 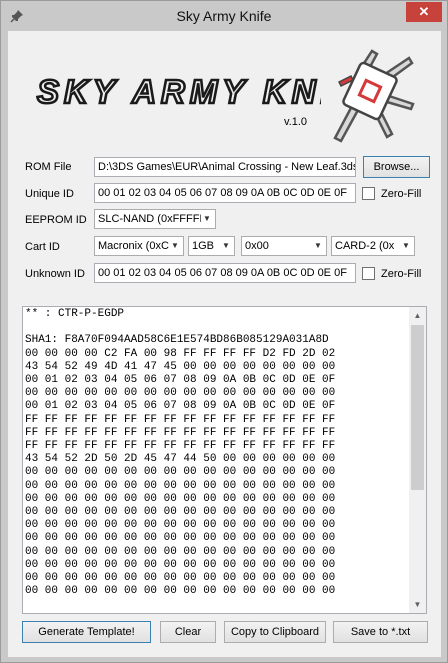 I want to click on cart-id-card-type-select: CARD-2 (0x ▼, so click(x=373, y=246).